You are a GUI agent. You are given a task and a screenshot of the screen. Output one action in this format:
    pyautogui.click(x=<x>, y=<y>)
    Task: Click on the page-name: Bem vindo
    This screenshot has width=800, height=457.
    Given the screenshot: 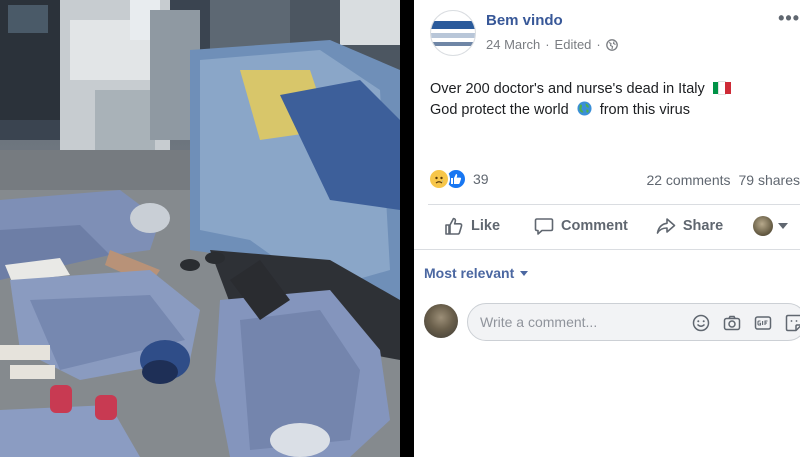 What is the action you would take?
    pyautogui.click(x=524, y=20)
    